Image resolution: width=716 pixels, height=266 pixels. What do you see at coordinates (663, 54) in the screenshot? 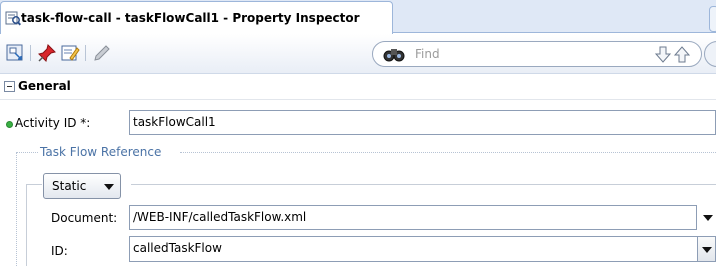
I see `find-next-arrow-icon` at bounding box center [663, 54].